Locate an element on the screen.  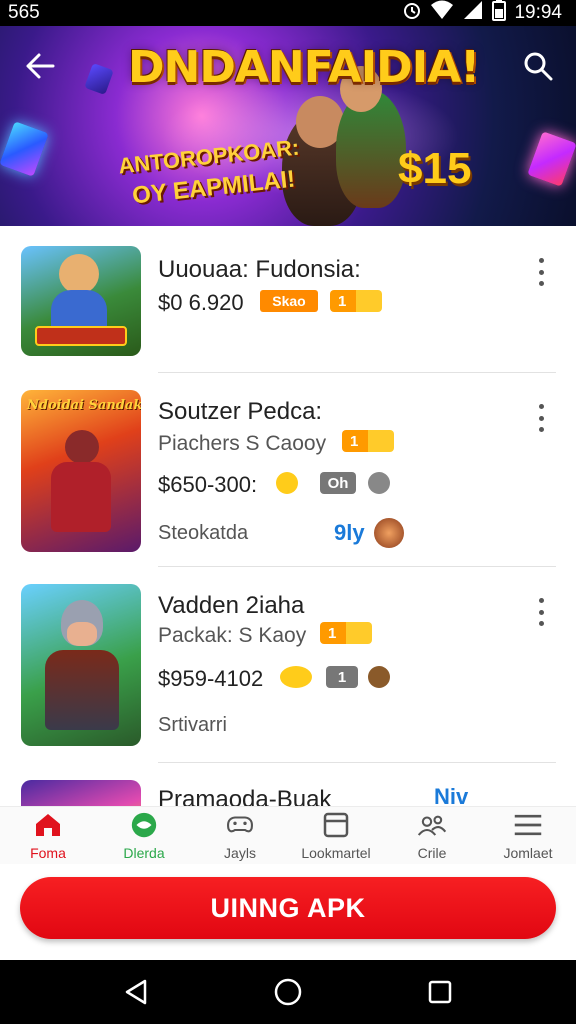
home-icon is located at coordinates (48, 825).